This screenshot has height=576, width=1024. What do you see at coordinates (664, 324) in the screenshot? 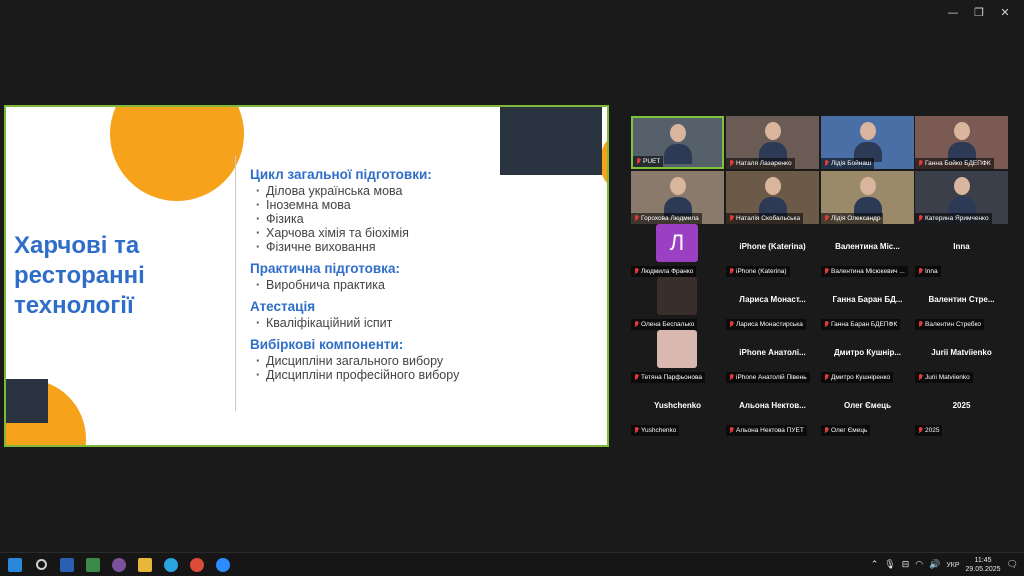
I see `participant-name-tag: Олена Беспалько` at bounding box center [664, 324].